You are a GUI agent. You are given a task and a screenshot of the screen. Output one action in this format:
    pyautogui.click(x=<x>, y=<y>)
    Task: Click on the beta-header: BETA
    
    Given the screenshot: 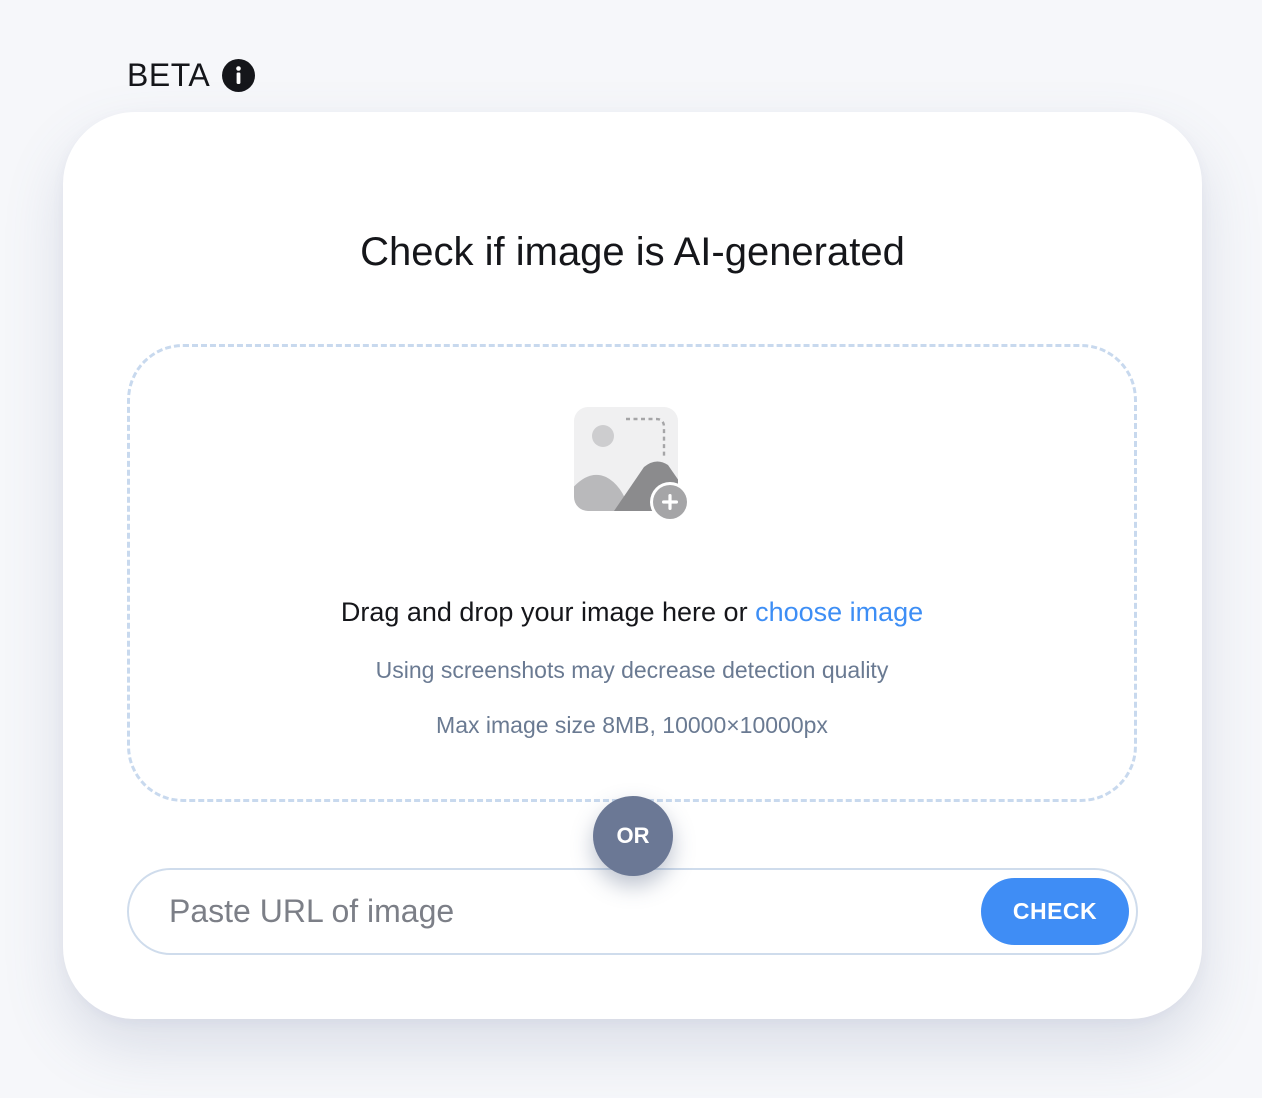 What is the action you would take?
    pyautogui.click(x=191, y=75)
    